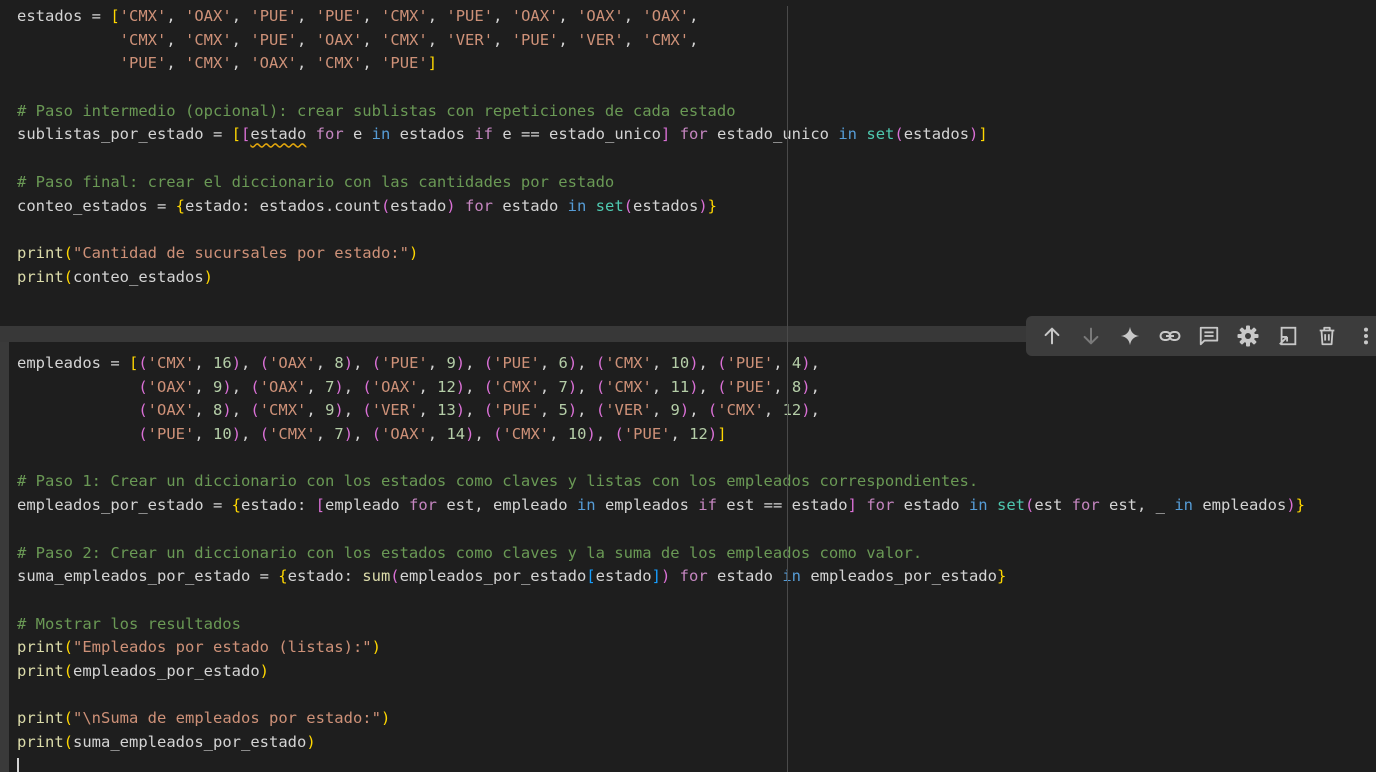 This screenshot has height=772, width=1376. I want to click on code-line: print(suma_empleados_por_estado), so click(696, 743).